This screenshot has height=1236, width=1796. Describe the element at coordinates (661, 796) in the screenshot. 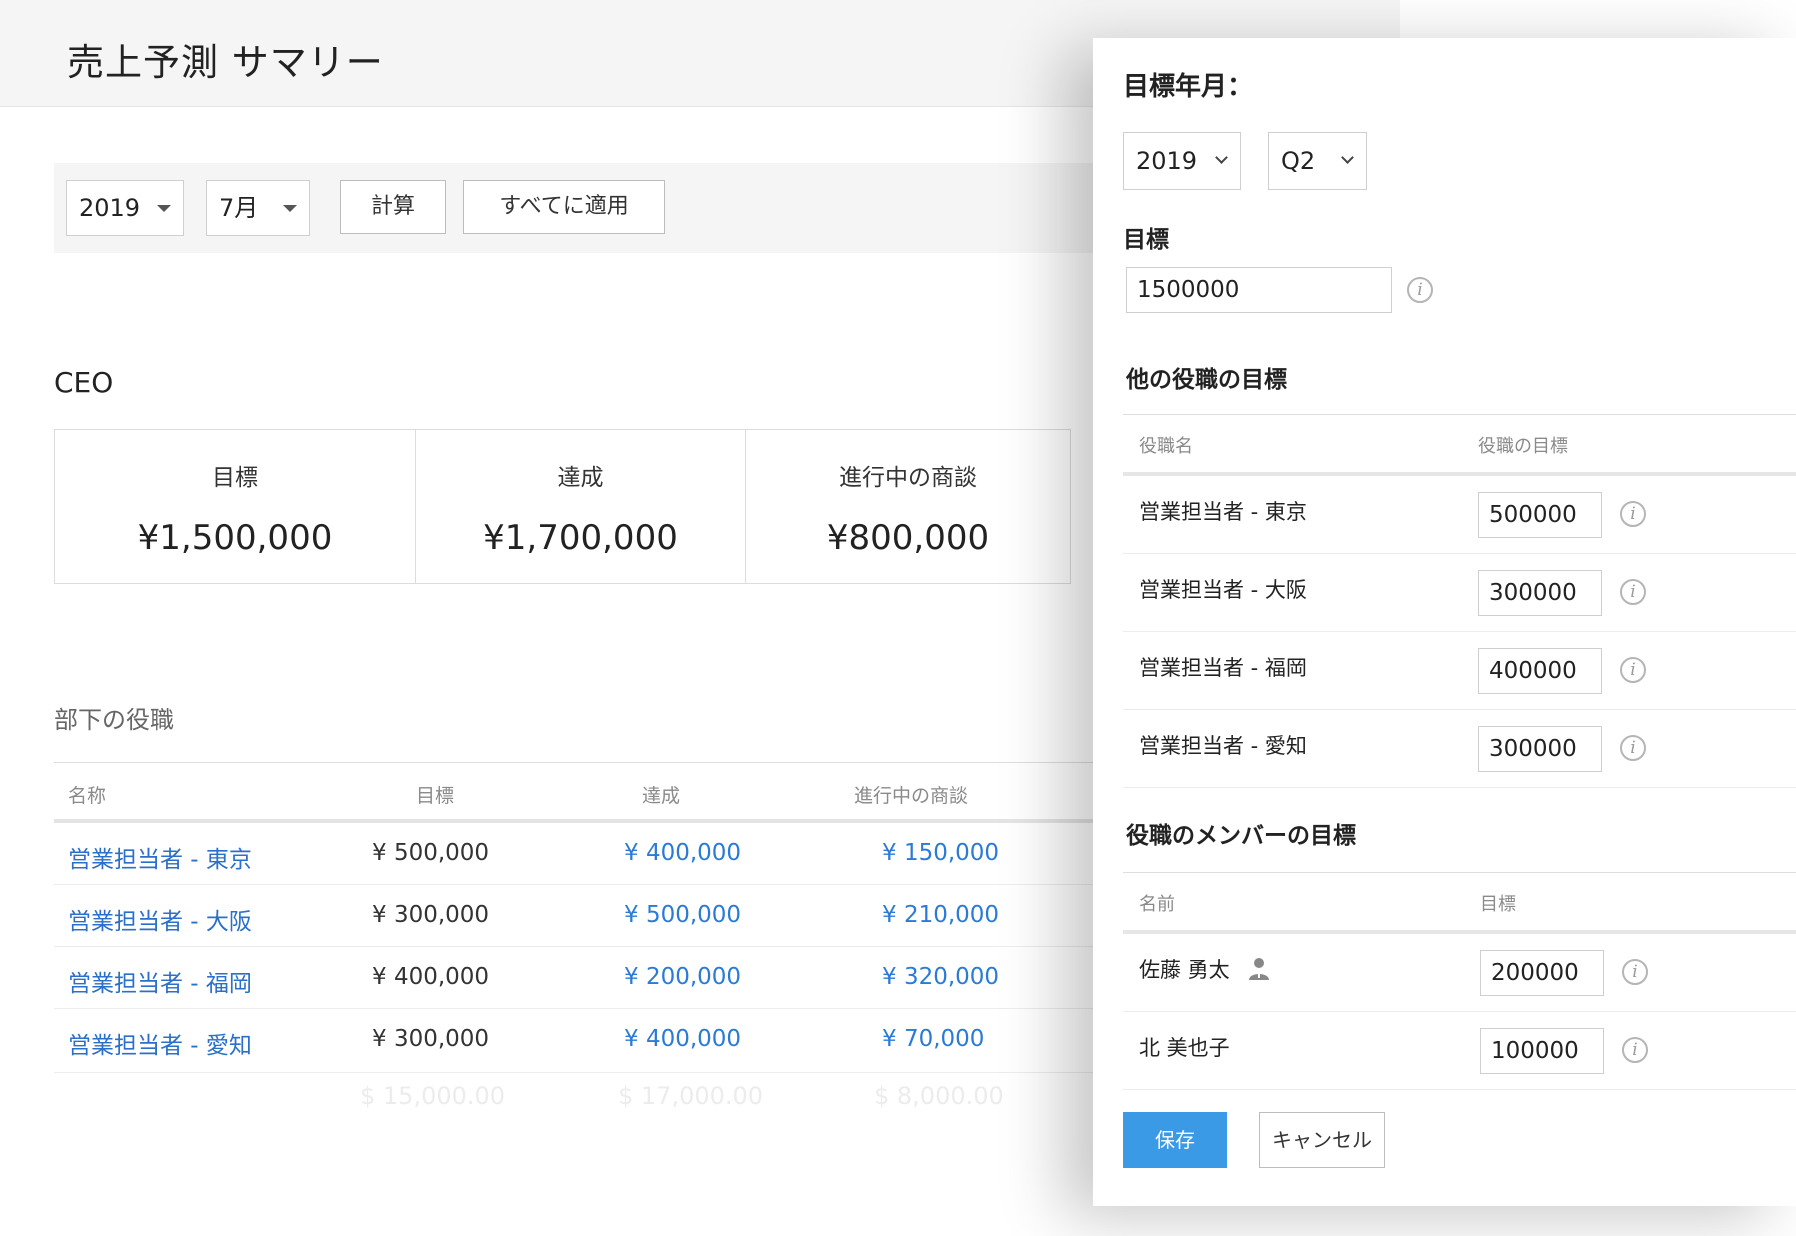

I see `column-header: 達成` at that location.